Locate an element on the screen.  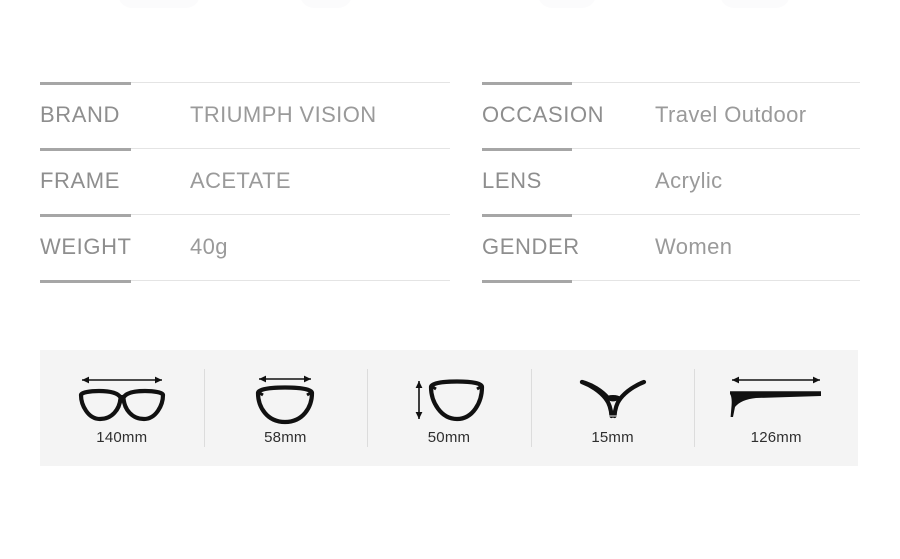
measure-cell-bridge: 15mm is located at coordinates (612, 408).